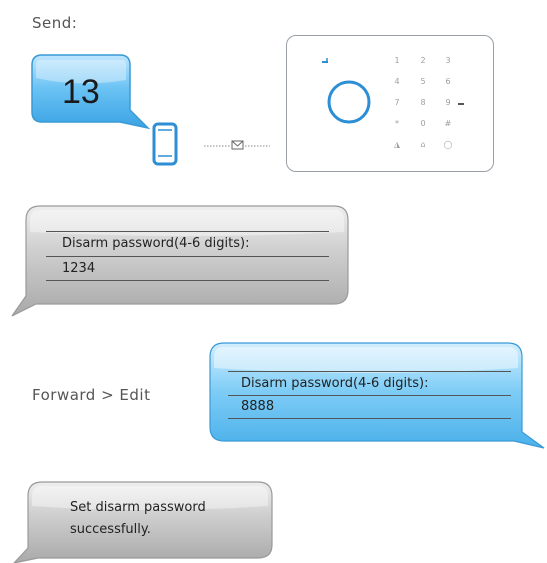  What do you see at coordinates (138, 507) in the screenshot?
I see `confirm-line-1: Set disarm password` at bounding box center [138, 507].